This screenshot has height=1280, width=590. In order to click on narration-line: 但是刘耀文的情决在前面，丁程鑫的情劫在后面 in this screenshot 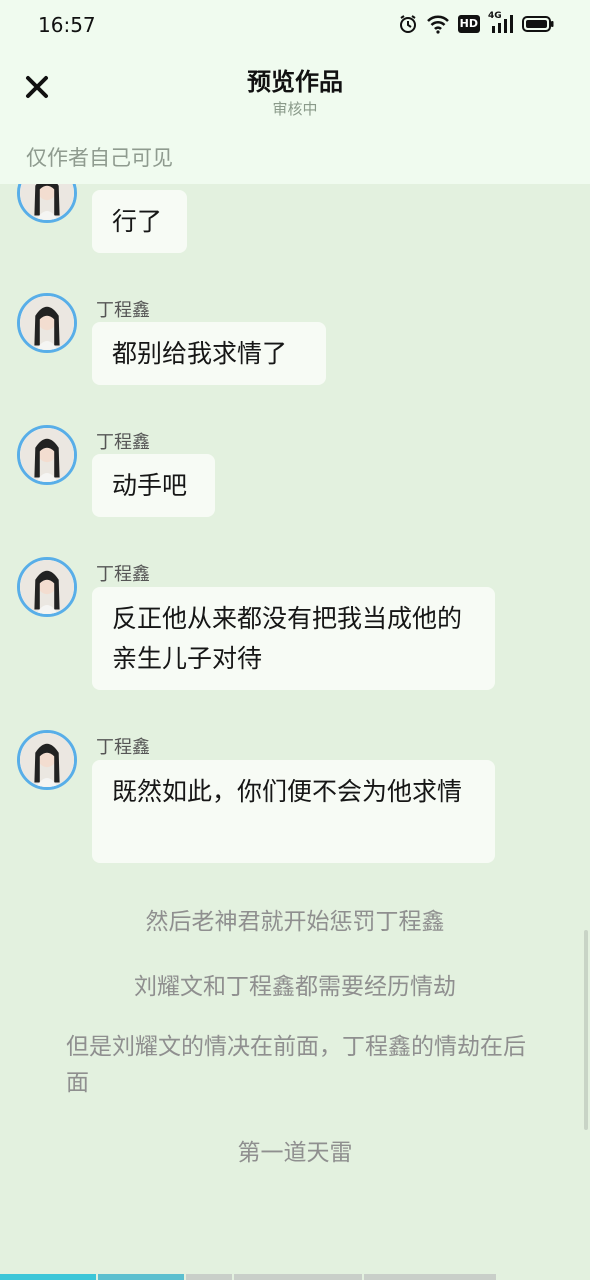, I will do `click(296, 1065)`.